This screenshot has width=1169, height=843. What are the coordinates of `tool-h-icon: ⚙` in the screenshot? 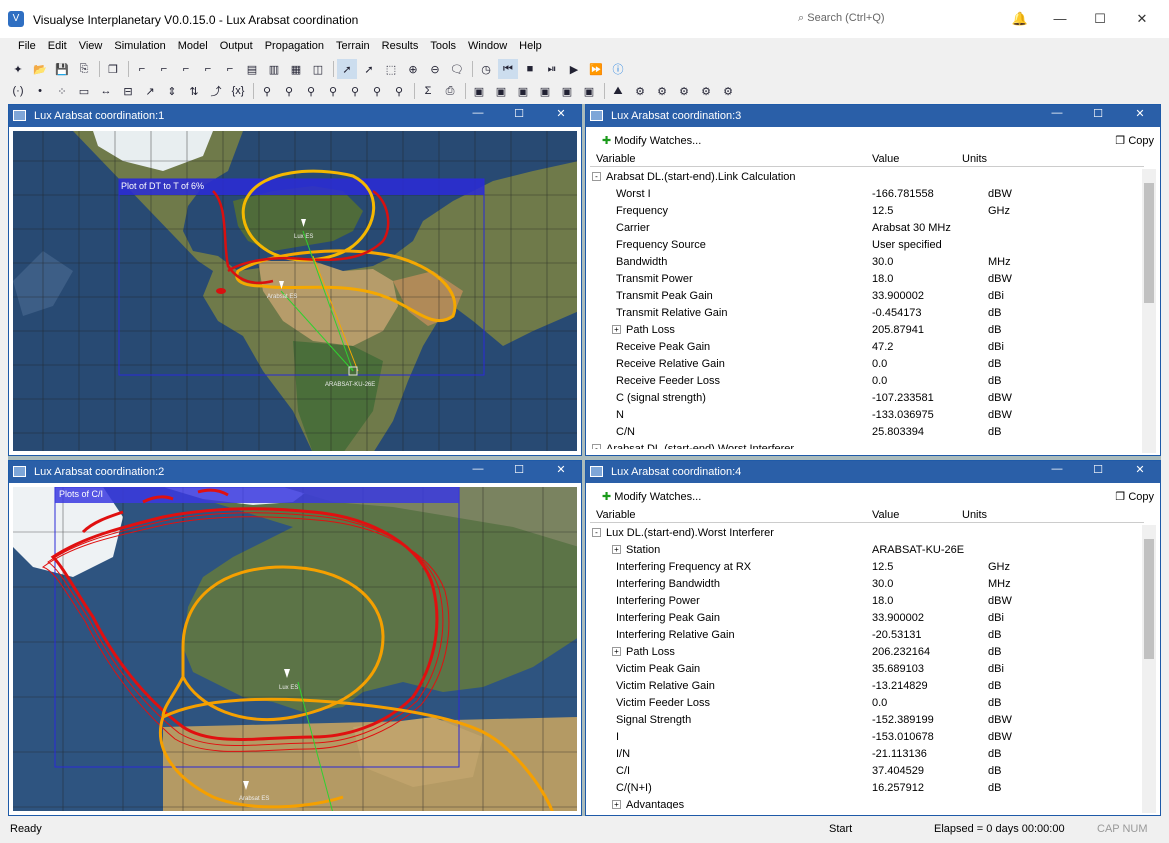 It's located at (640, 91).